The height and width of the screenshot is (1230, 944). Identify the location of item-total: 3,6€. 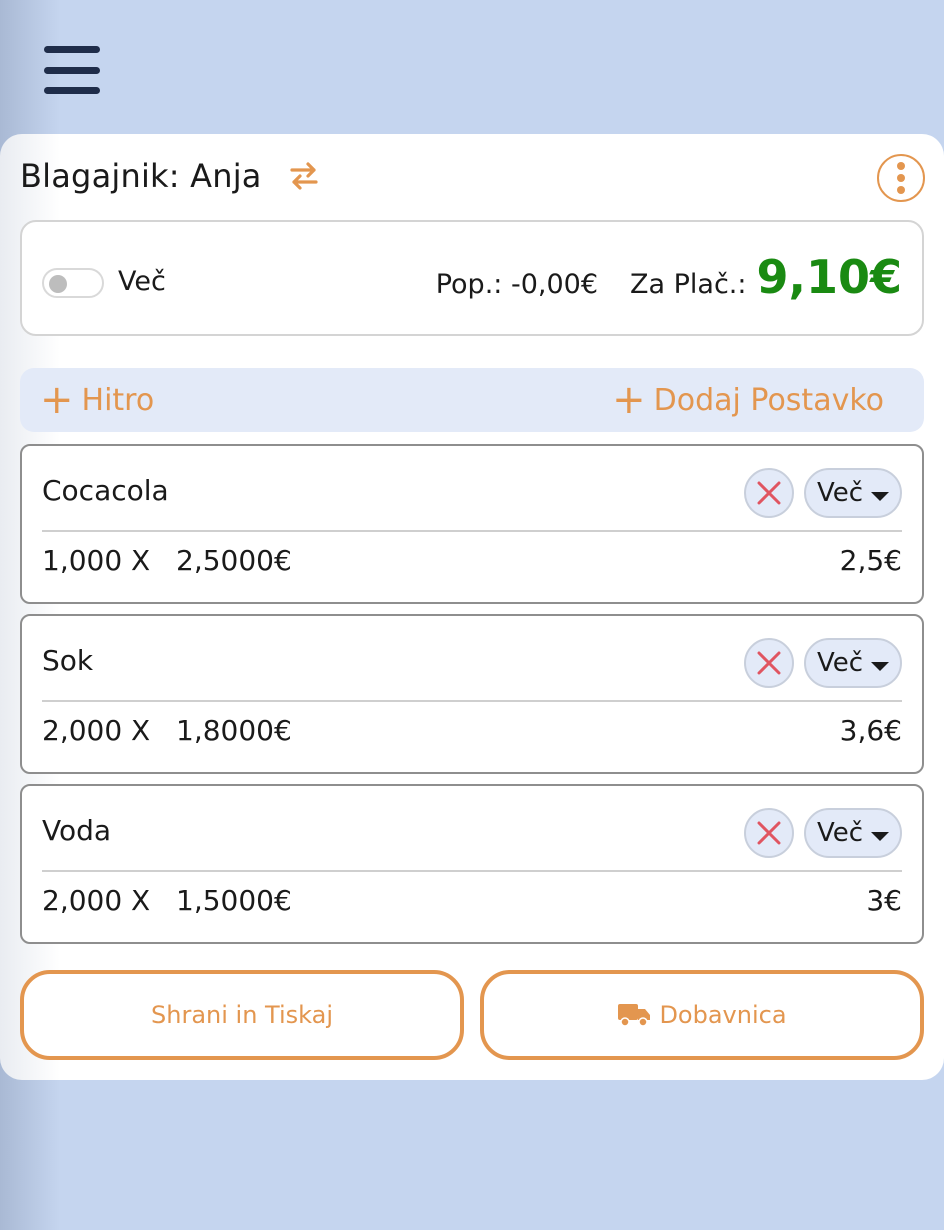
(870, 730).